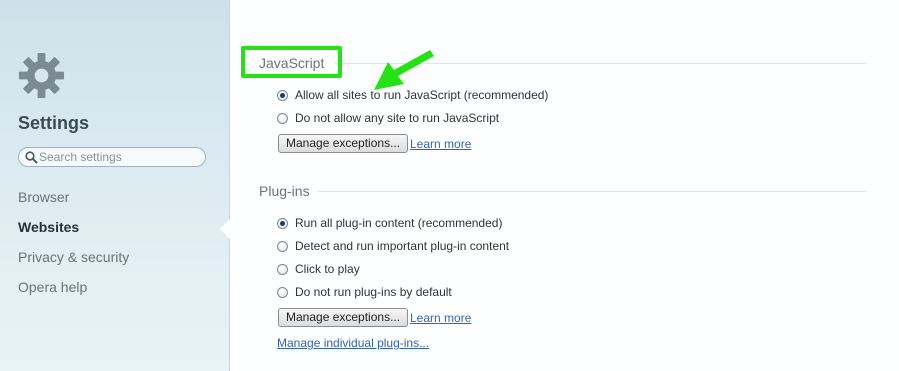 Image resolution: width=899 pixels, height=371 pixels. I want to click on search-input, so click(119, 157).